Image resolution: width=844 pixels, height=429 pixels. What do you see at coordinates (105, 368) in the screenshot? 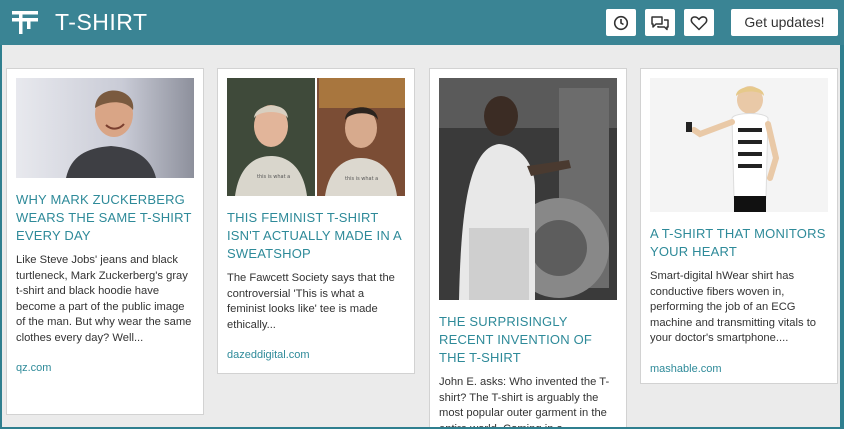
I see `article-source-link: qz.com` at bounding box center [105, 368].